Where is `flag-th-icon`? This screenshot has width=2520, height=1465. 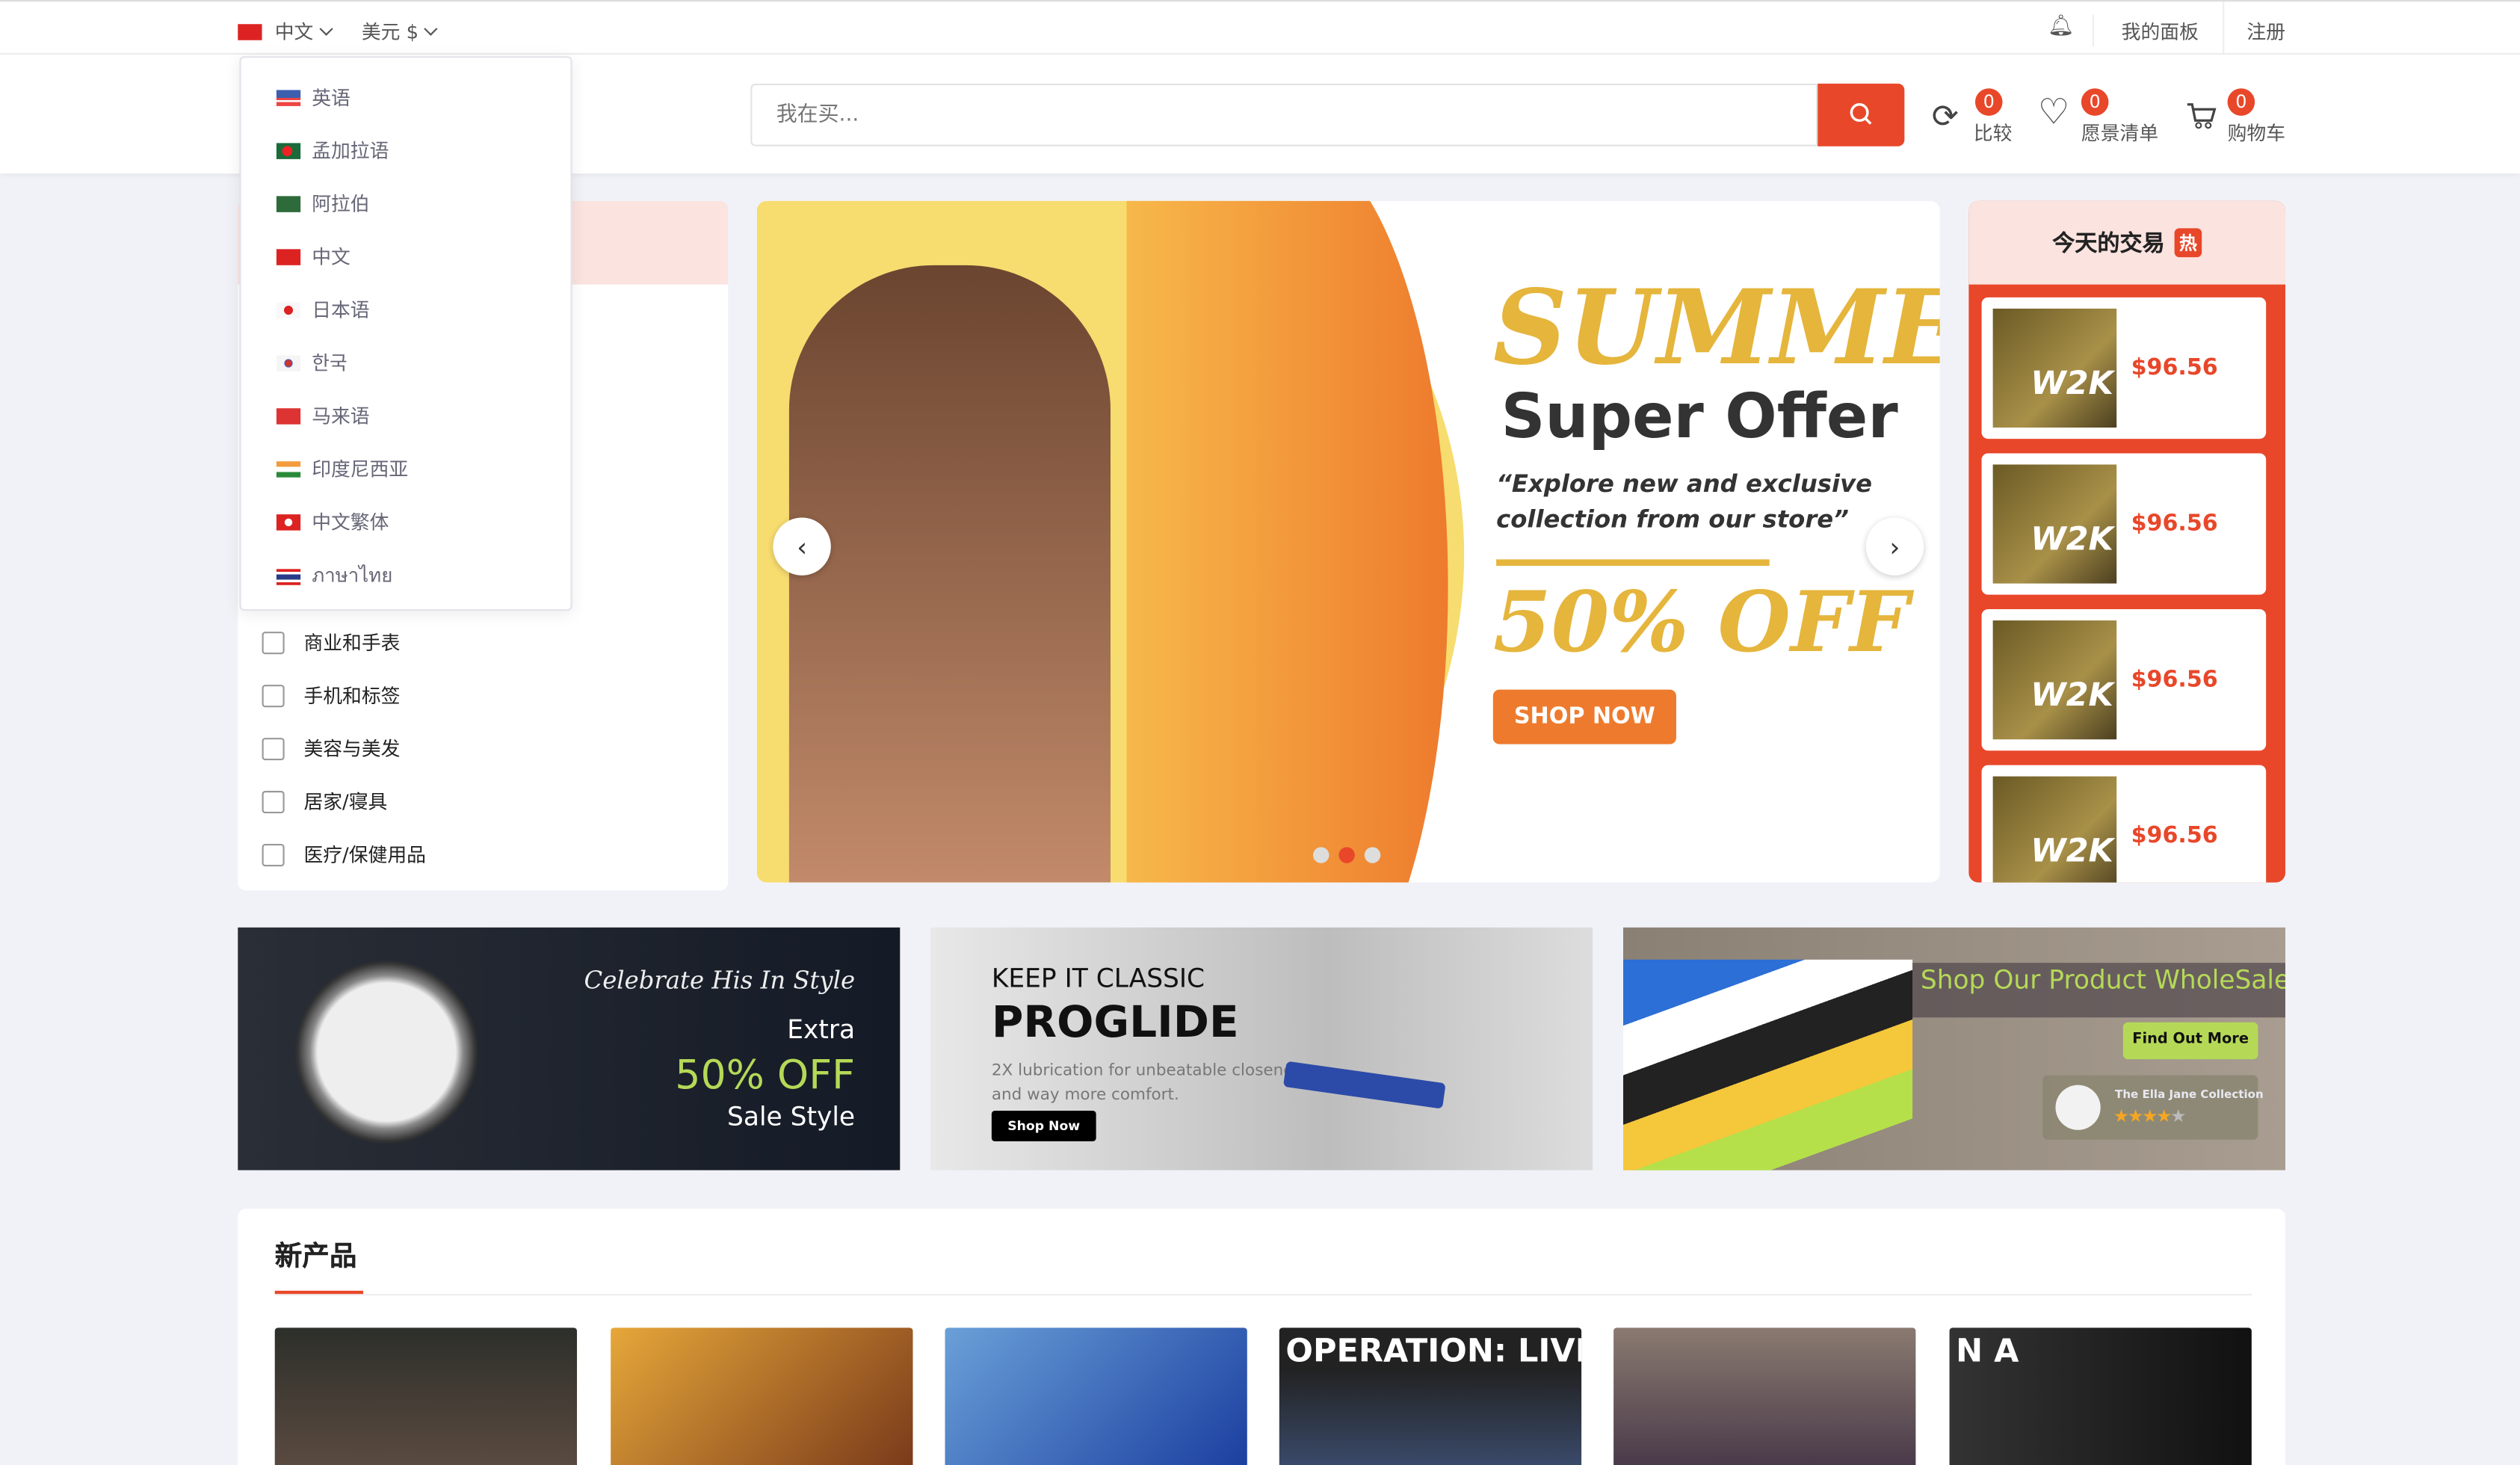
flag-th-icon is located at coordinates (288, 576).